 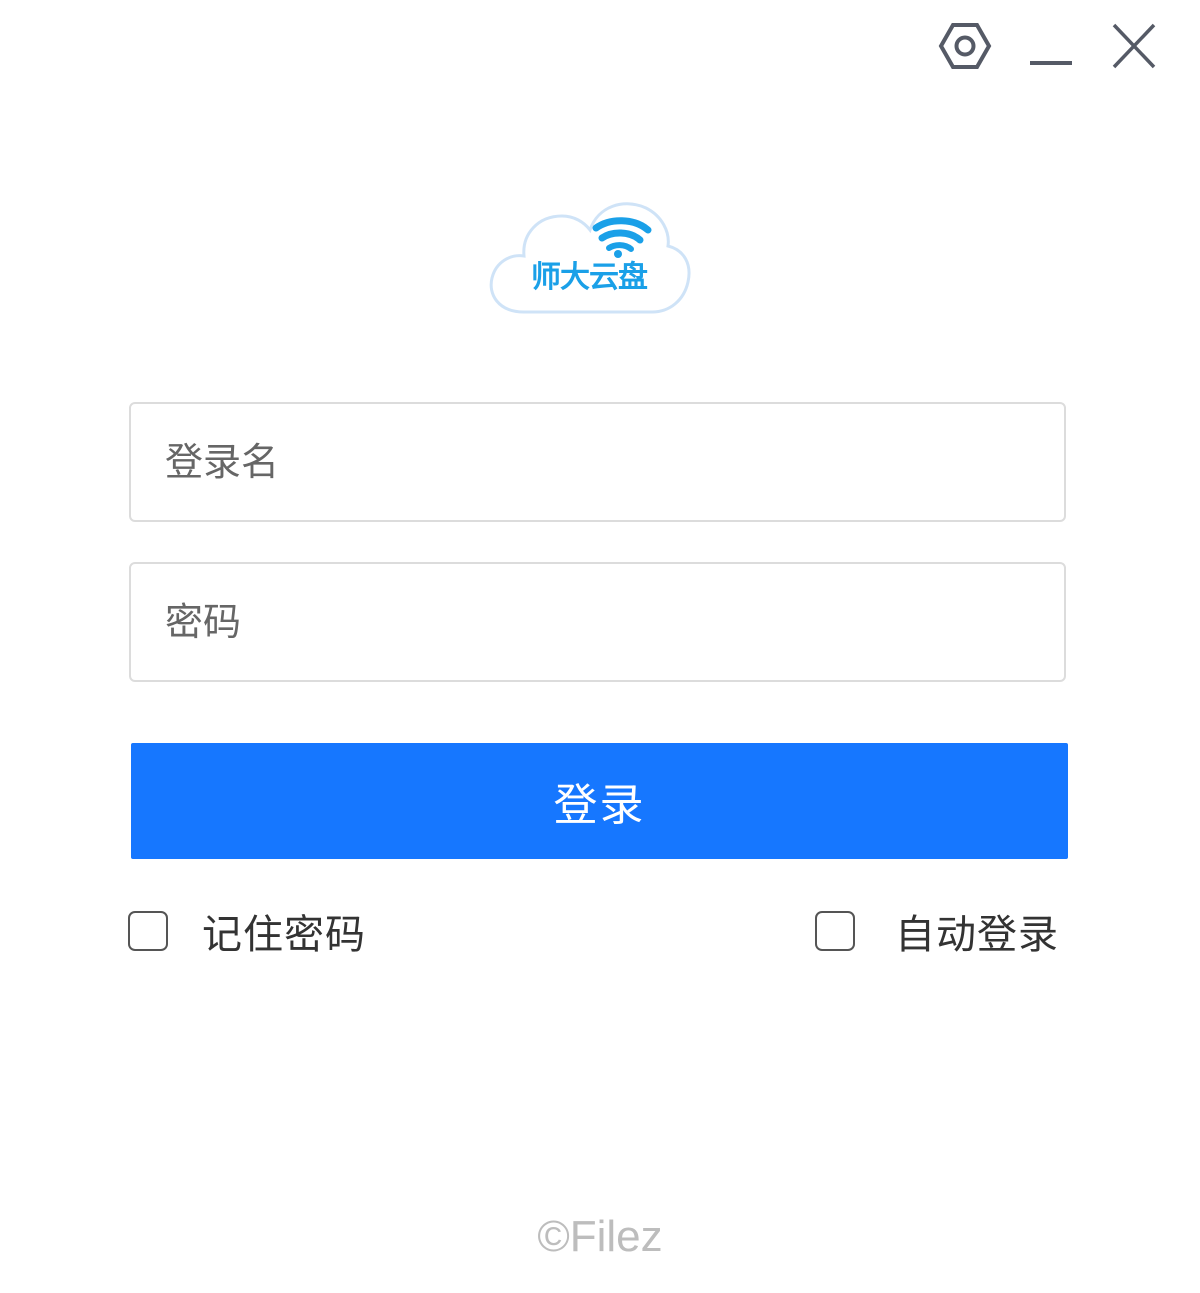 What do you see at coordinates (600, 50) in the screenshot?
I see `window-controls` at bounding box center [600, 50].